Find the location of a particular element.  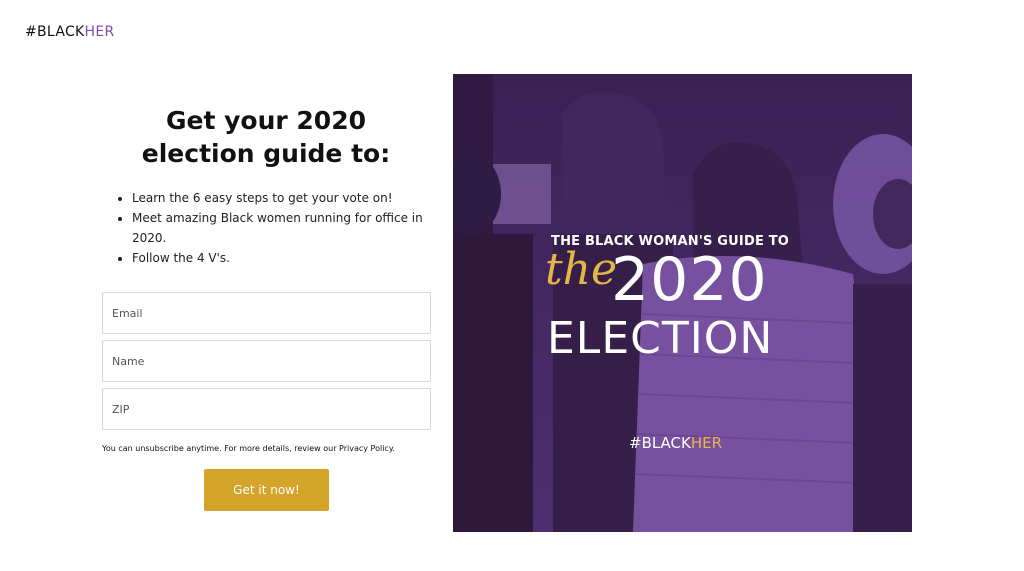

hero-script-word: the is located at coordinates (581, 269).